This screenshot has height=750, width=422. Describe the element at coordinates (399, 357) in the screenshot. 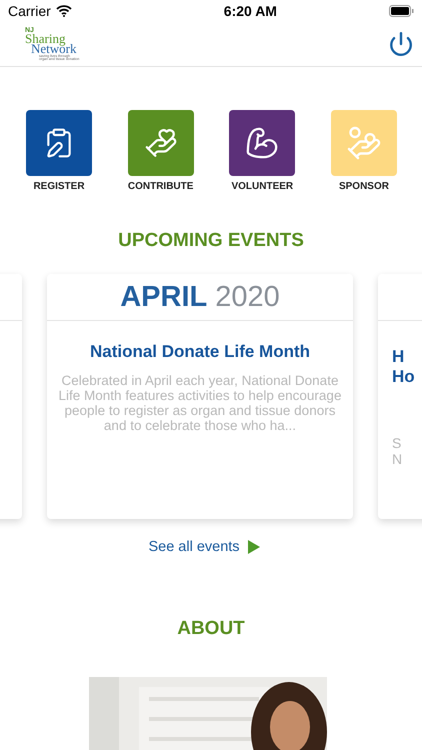

I see `event-title: H` at that location.